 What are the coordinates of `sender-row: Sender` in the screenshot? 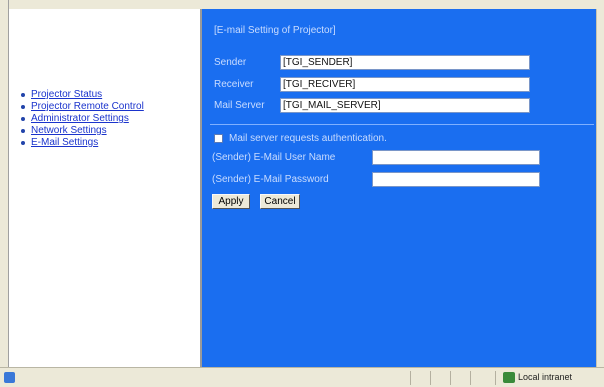 It's located at (372, 62).